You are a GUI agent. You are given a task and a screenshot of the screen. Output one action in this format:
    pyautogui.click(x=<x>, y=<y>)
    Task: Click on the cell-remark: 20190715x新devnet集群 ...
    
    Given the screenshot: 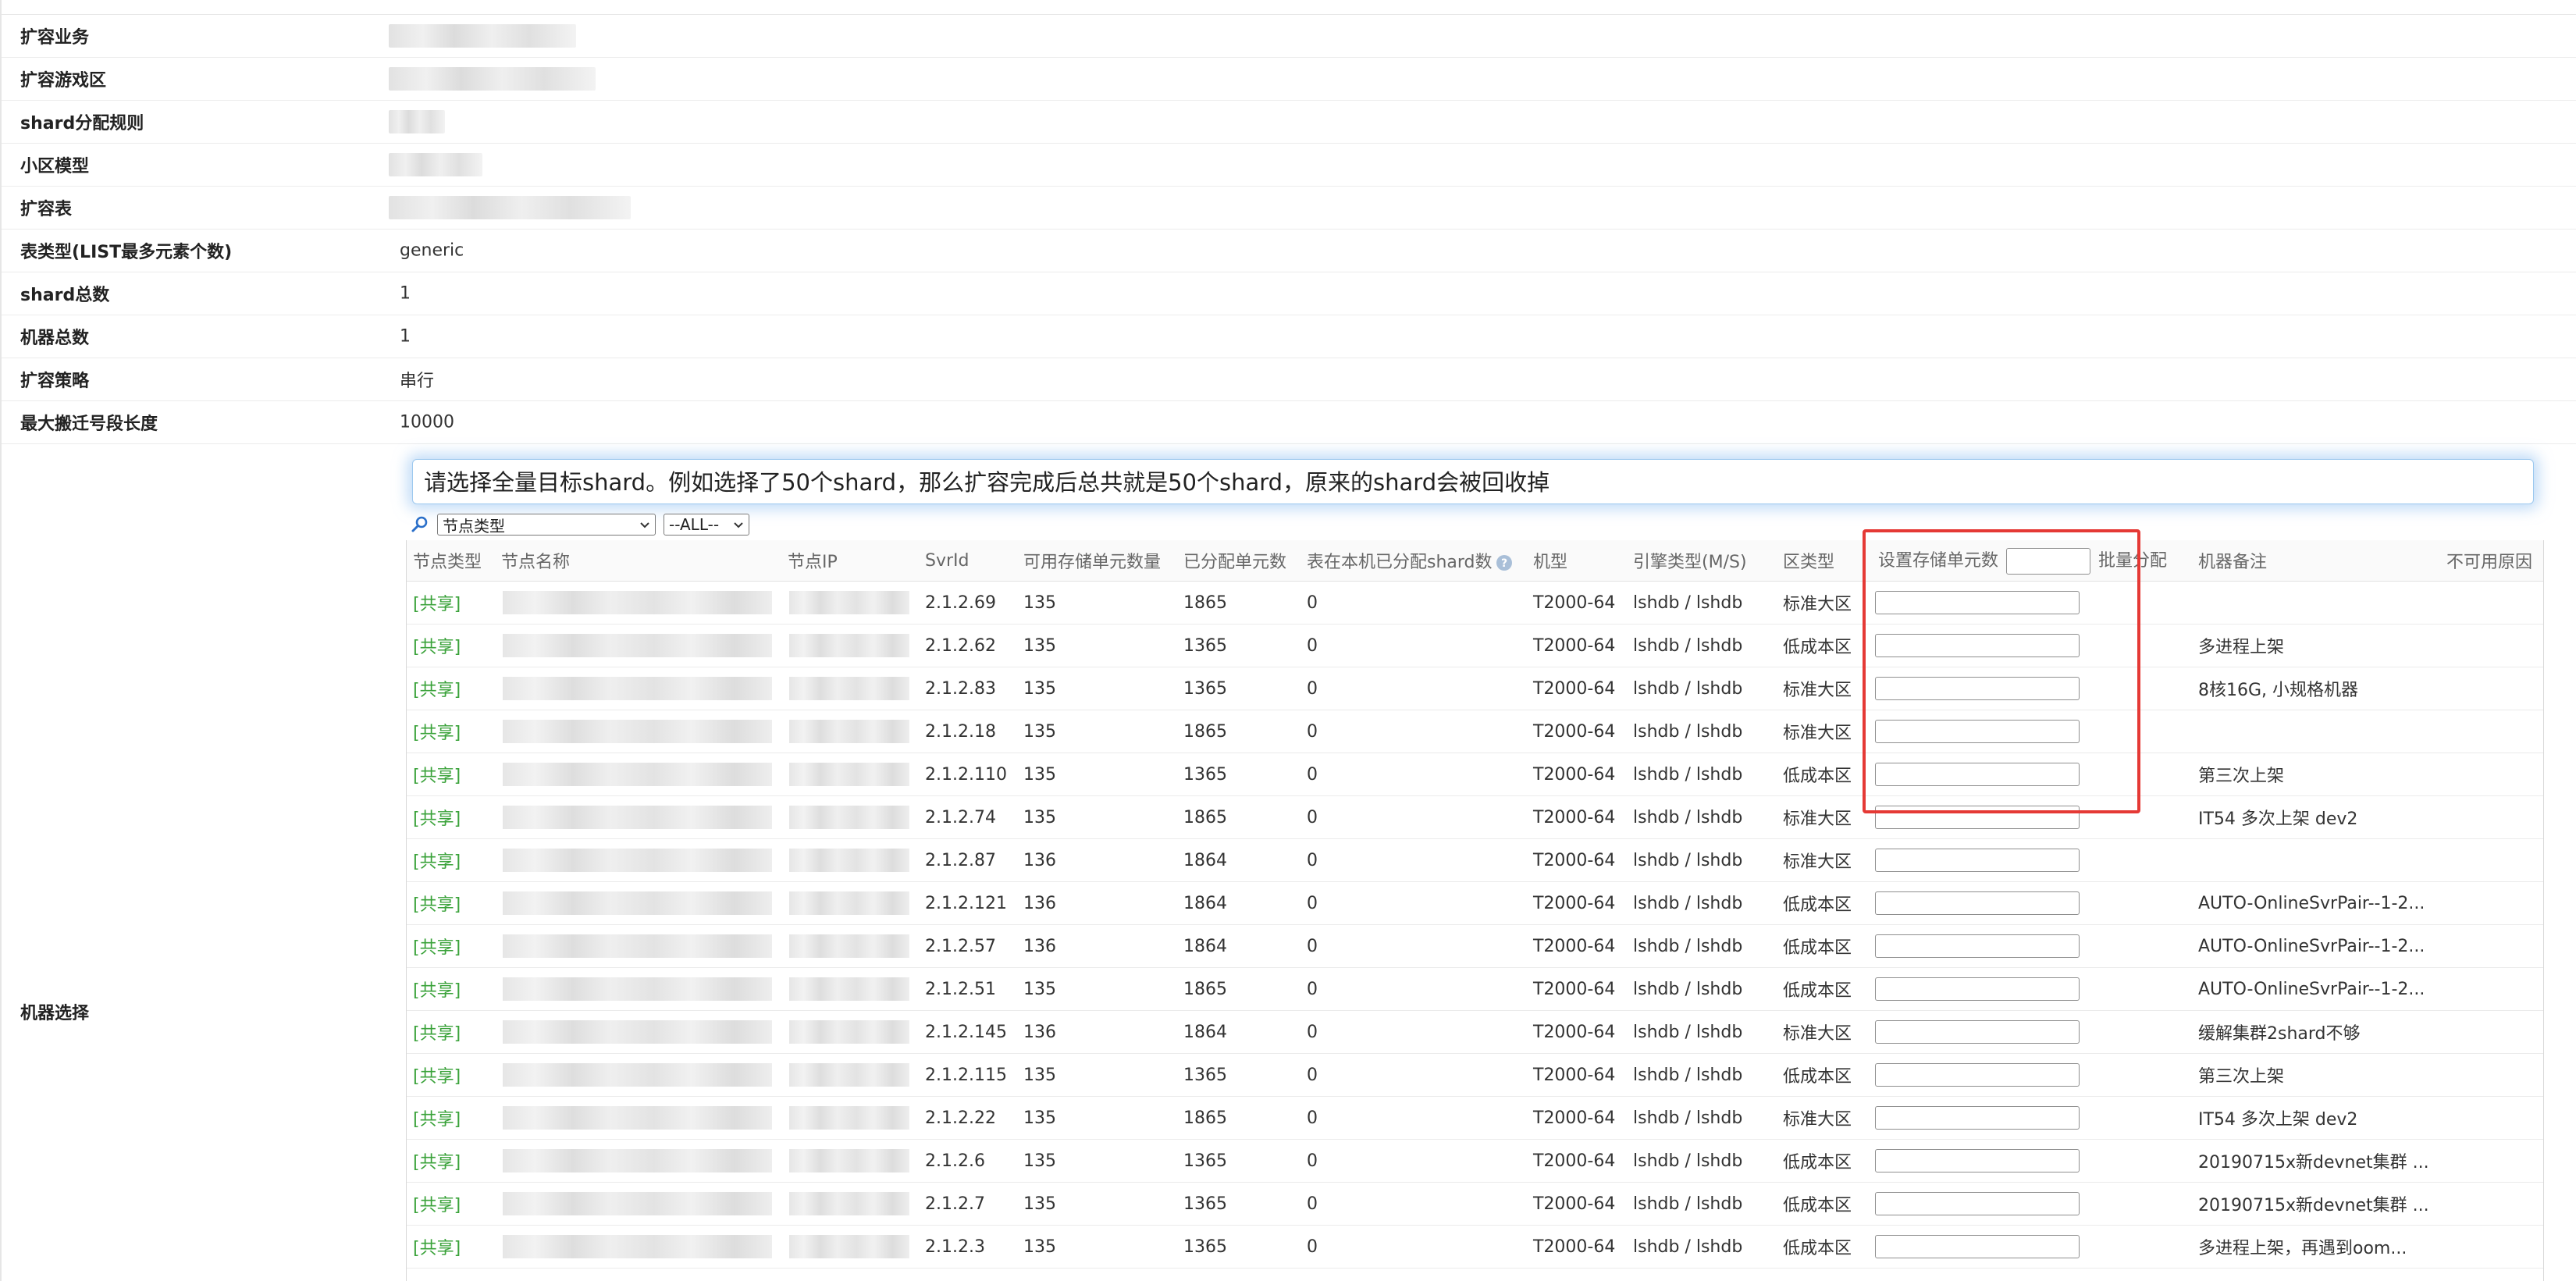 What is the action you would take?
    pyautogui.click(x=2316, y=1161)
    